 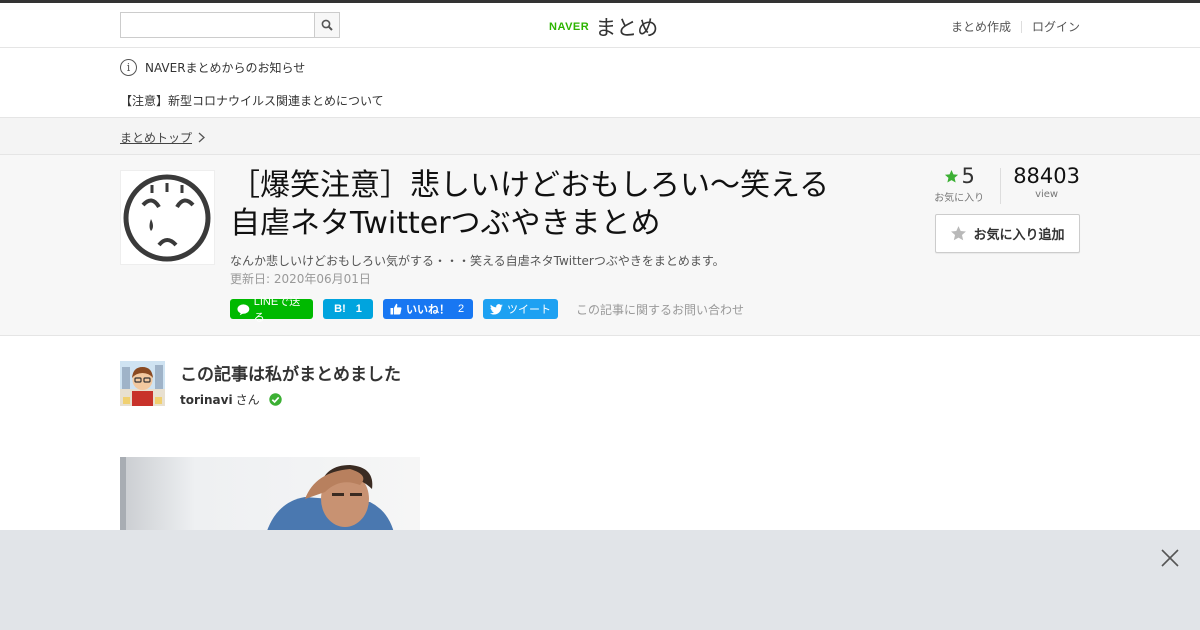 I want to click on stats-divider, so click(x=1001, y=186).